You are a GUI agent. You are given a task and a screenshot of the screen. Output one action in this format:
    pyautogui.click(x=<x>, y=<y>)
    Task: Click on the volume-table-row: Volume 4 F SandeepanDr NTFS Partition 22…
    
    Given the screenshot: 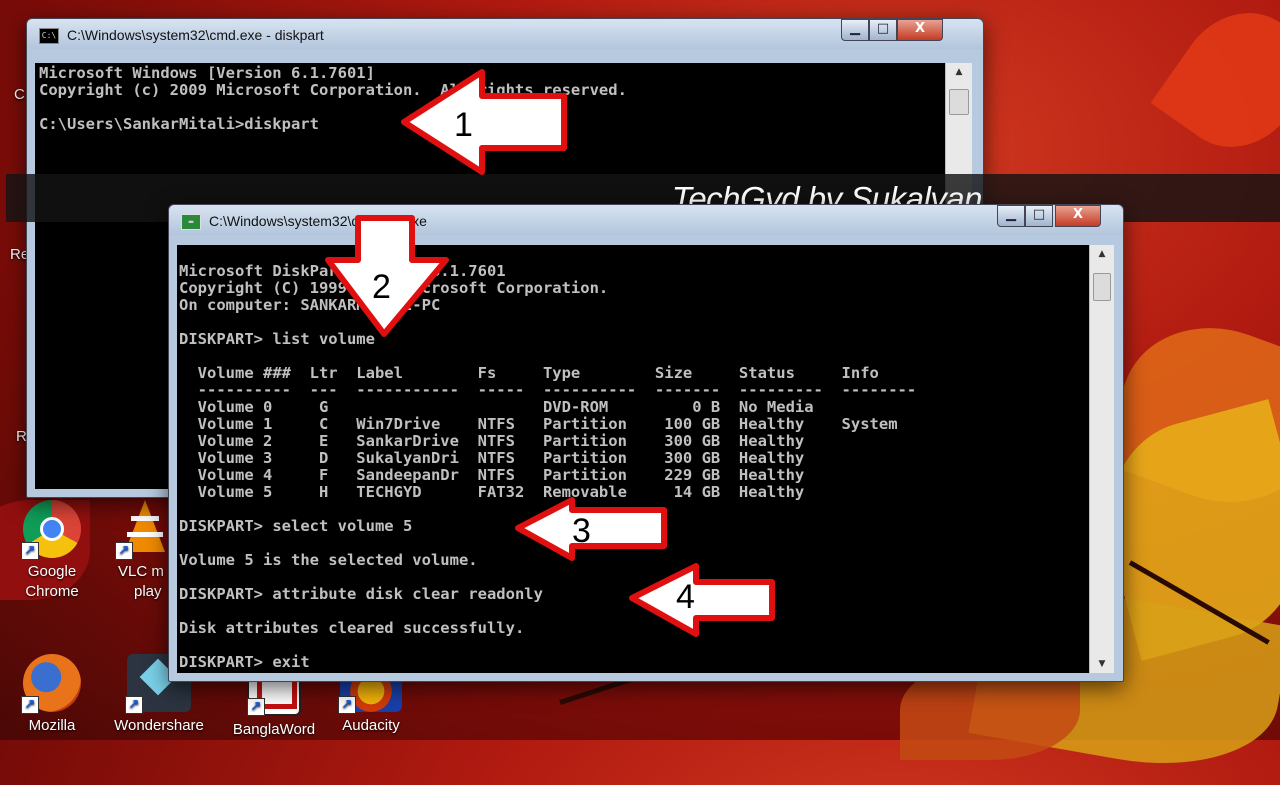 What is the action you would take?
    pyautogui.click(x=492, y=475)
    